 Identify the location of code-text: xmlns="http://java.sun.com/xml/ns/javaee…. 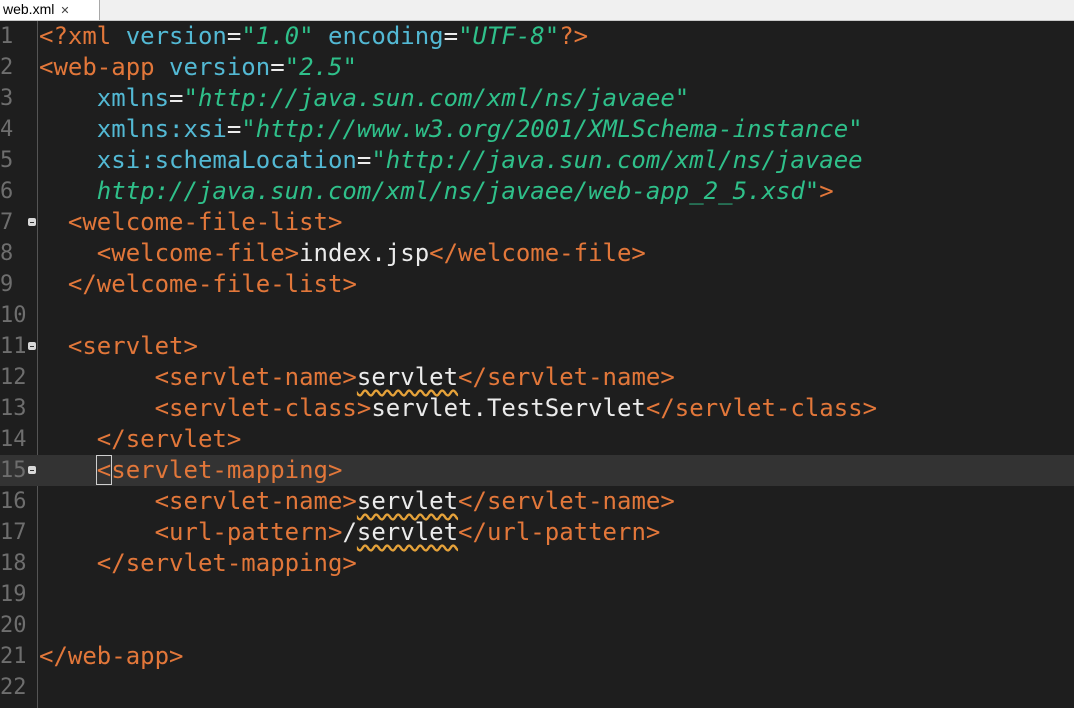
(364, 98).